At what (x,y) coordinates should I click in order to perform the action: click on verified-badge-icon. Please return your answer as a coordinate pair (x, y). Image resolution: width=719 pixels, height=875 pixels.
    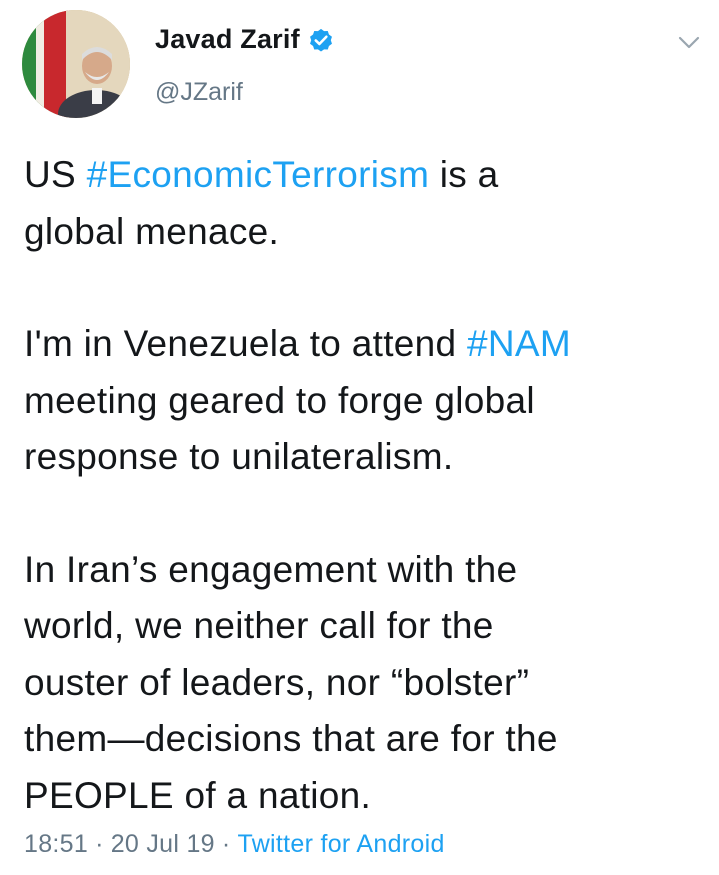
    Looking at the image, I should click on (321, 40).